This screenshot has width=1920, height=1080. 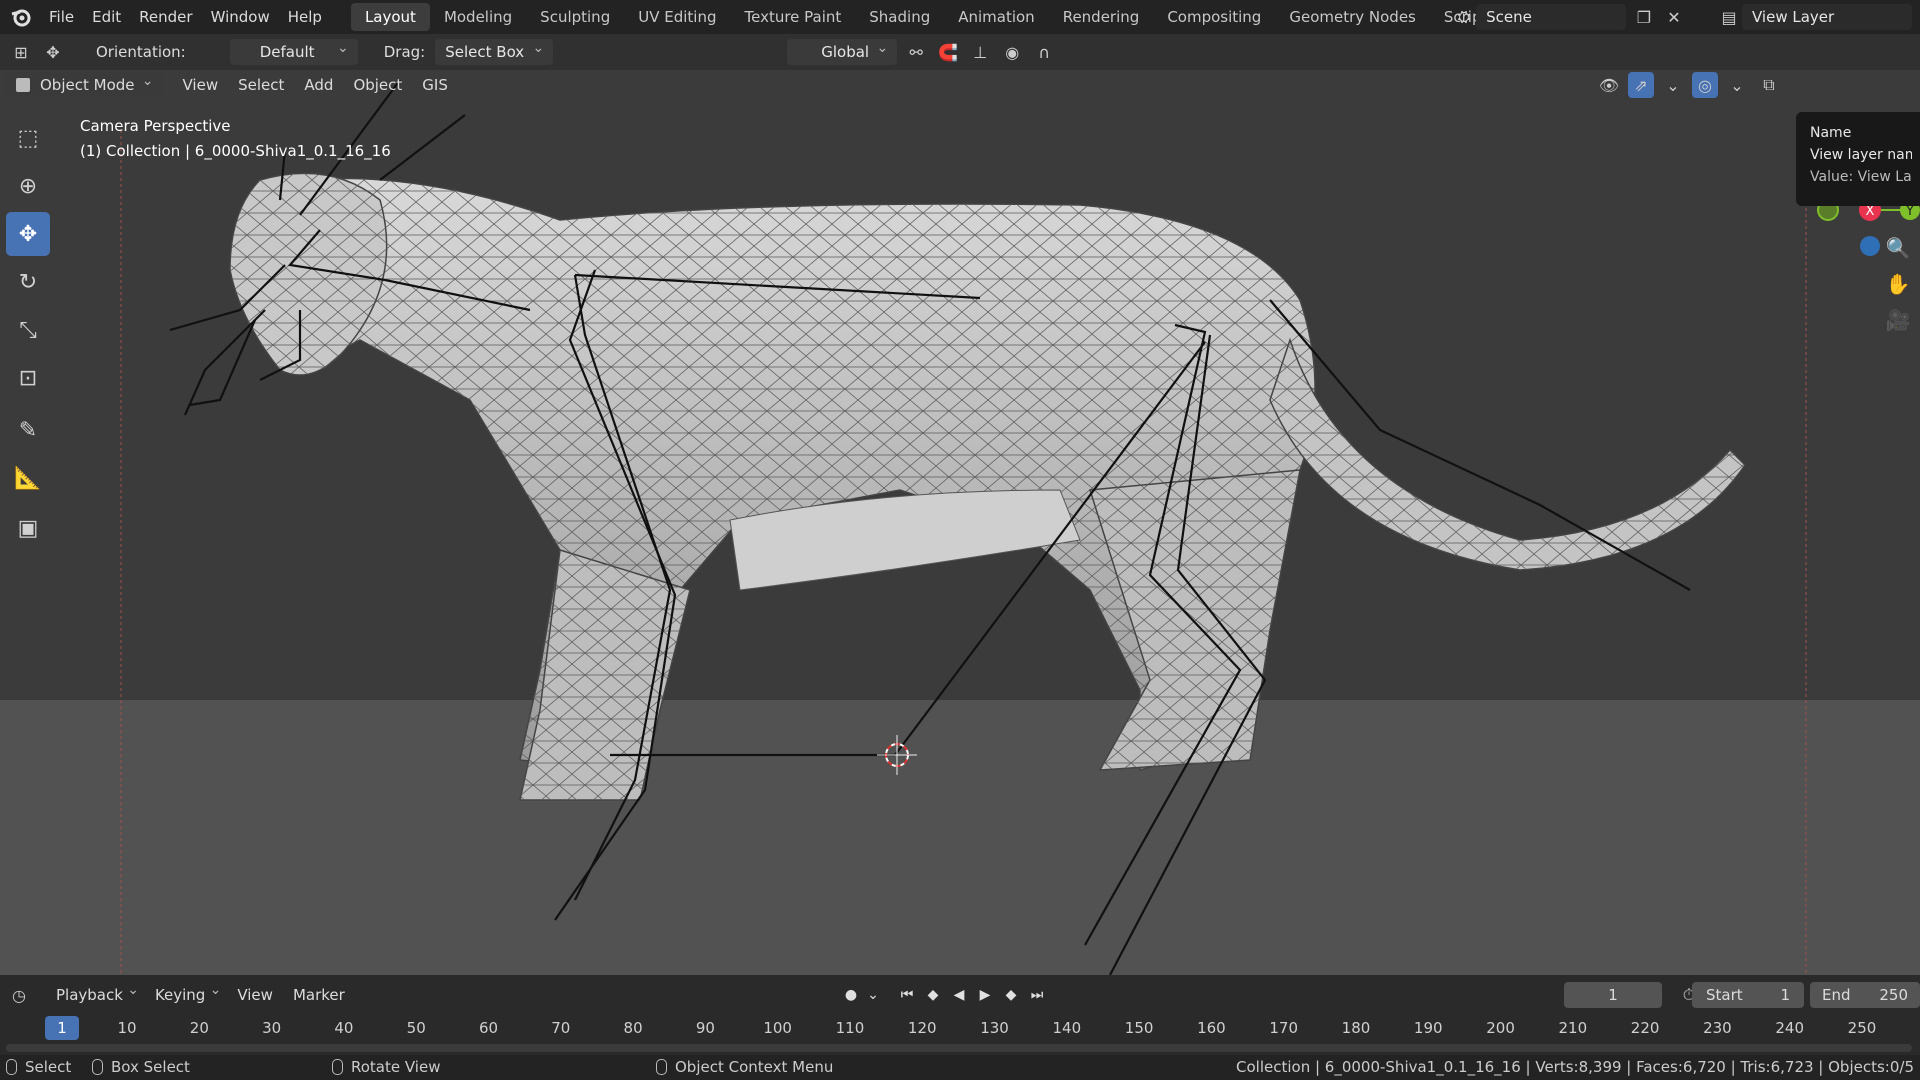 What do you see at coordinates (959, 995) in the screenshot?
I see `play-reverse-icon: ◀` at bounding box center [959, 995].